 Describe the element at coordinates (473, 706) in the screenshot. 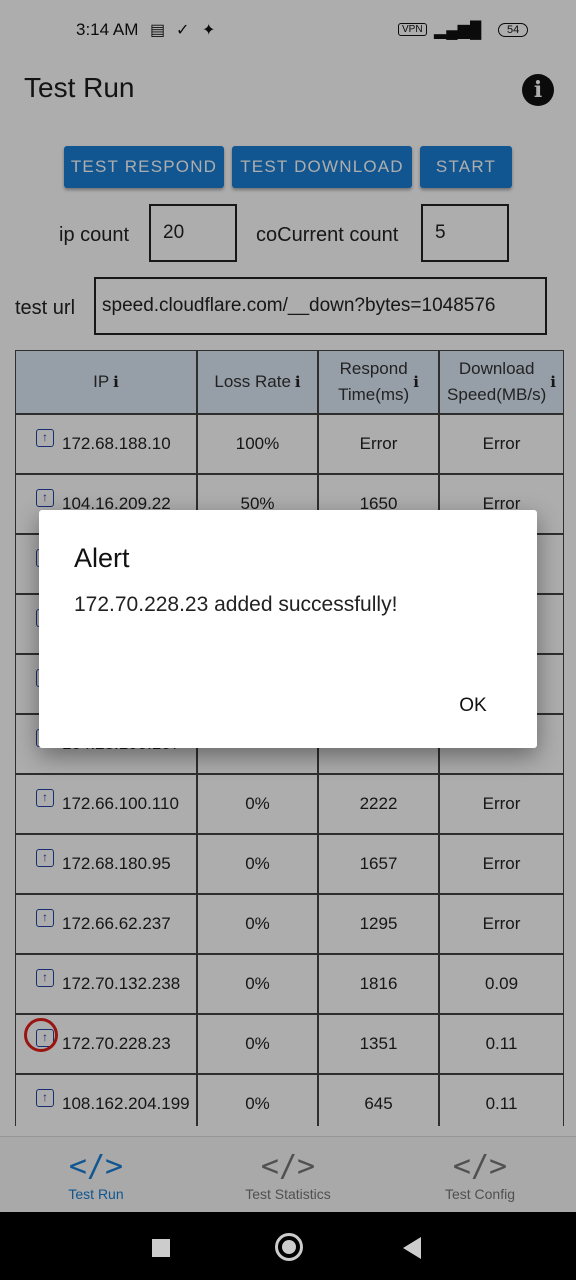

I see `ok-button: OK` at that location.